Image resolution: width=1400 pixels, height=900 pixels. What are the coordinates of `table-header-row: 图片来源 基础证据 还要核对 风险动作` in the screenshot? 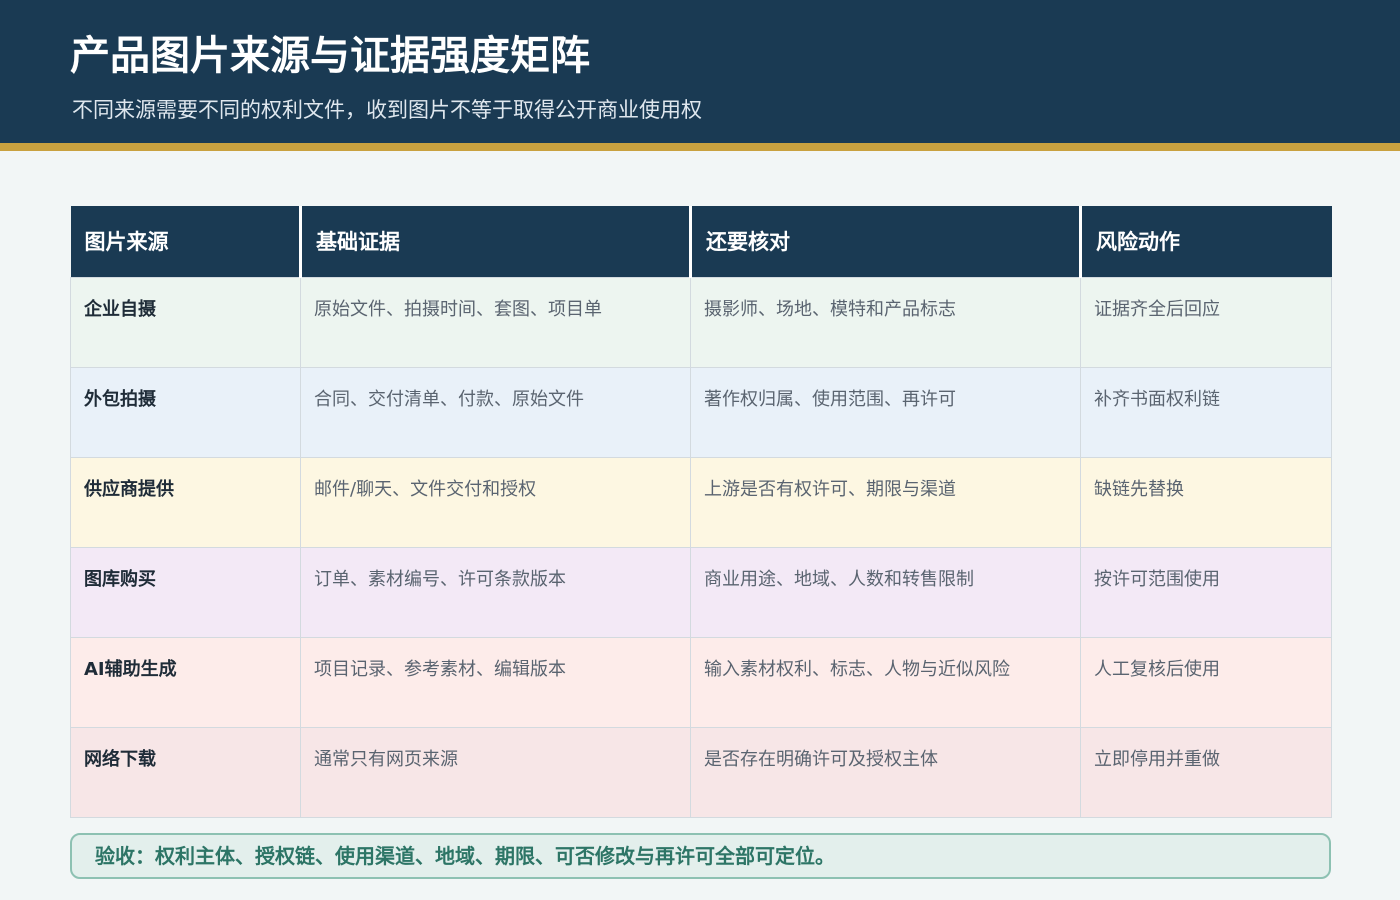 It's located at (701, 241).